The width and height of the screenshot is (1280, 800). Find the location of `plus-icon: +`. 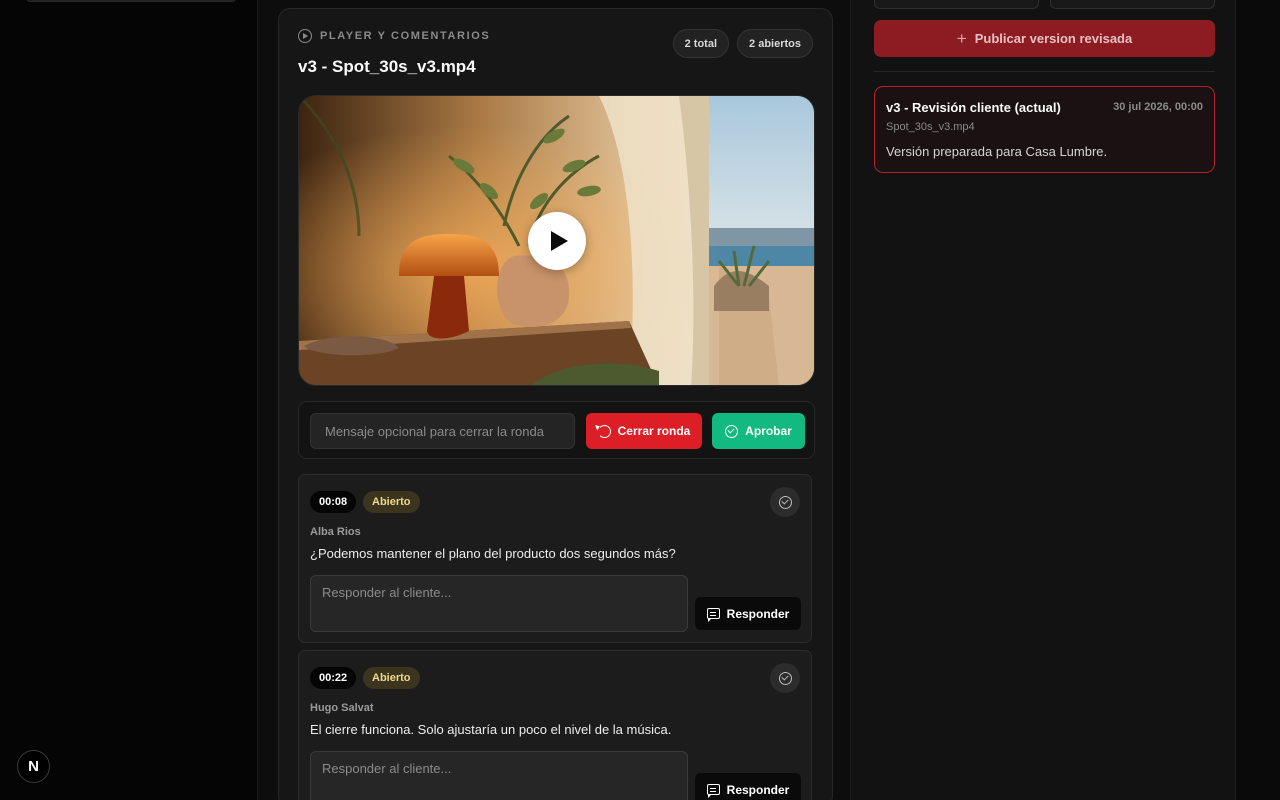

plus-icon: + is located at coordinates (961, 38).